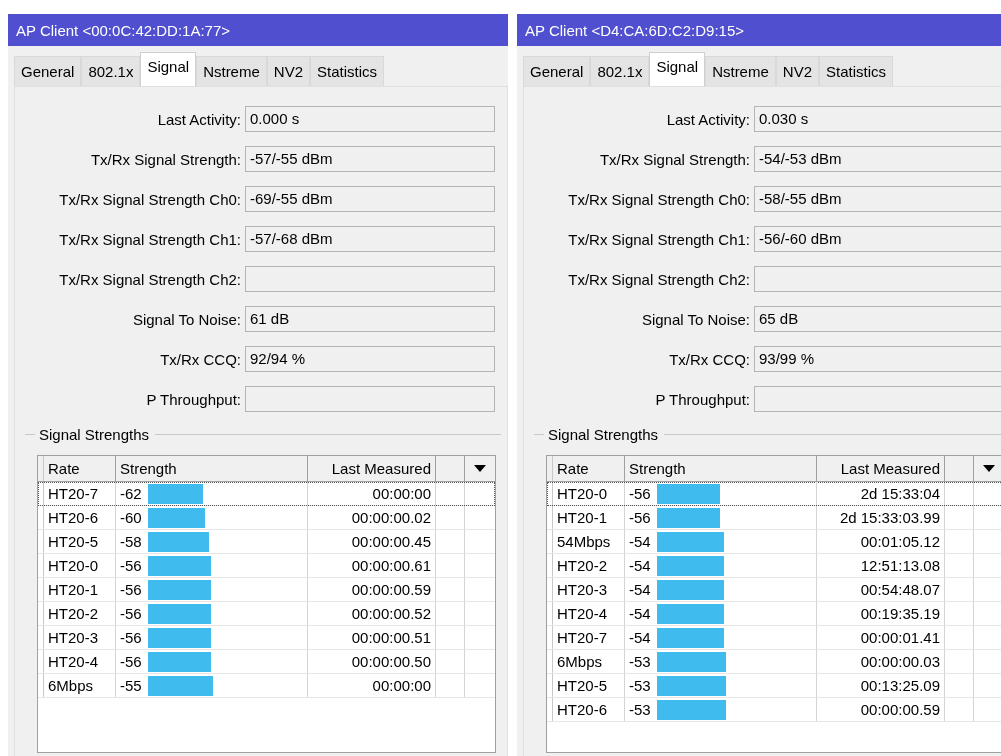 This screenshot has width=1001, height=756. What do you see at coordinates (370, 239) in the screenshot?
I see `value-field: -57/-68 dBm` at bounding box center [370, 239].